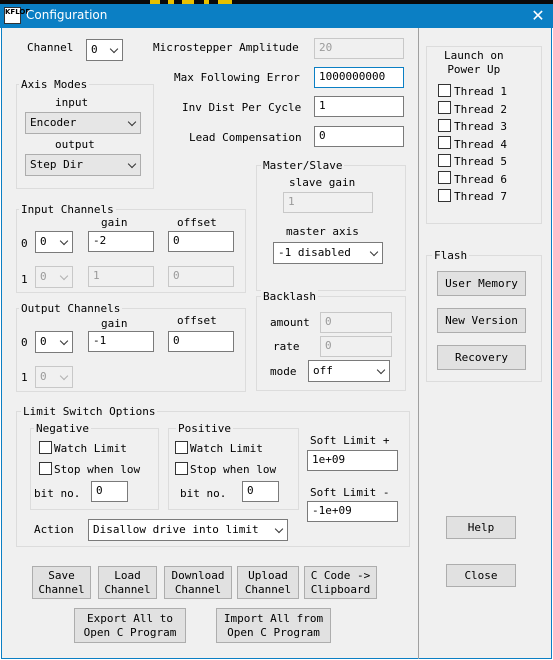  Describe the element at coordinates (481, 575) in the screenshot. I see `close-button: Close` at that location.